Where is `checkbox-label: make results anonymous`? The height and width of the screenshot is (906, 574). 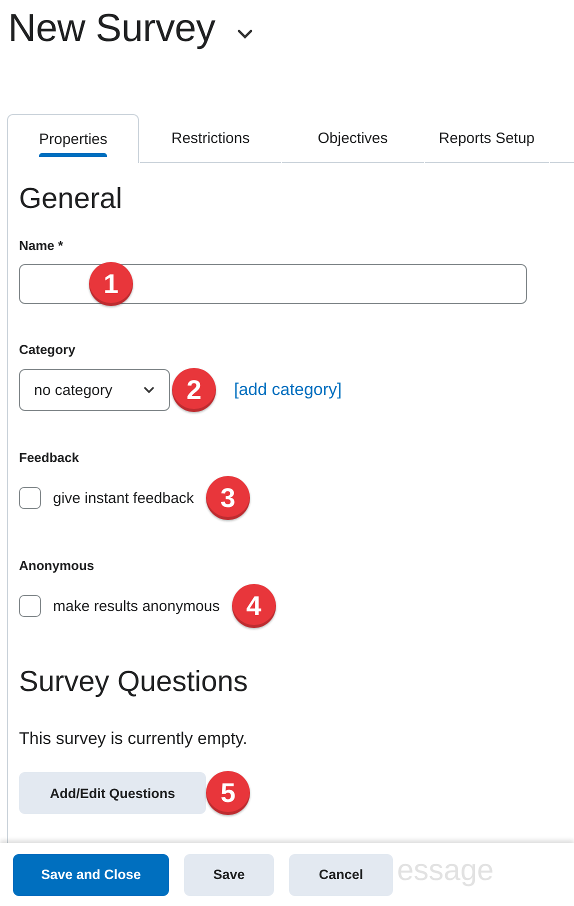 checkbox-label: make results anonymous is located at coordinates (136, 606).